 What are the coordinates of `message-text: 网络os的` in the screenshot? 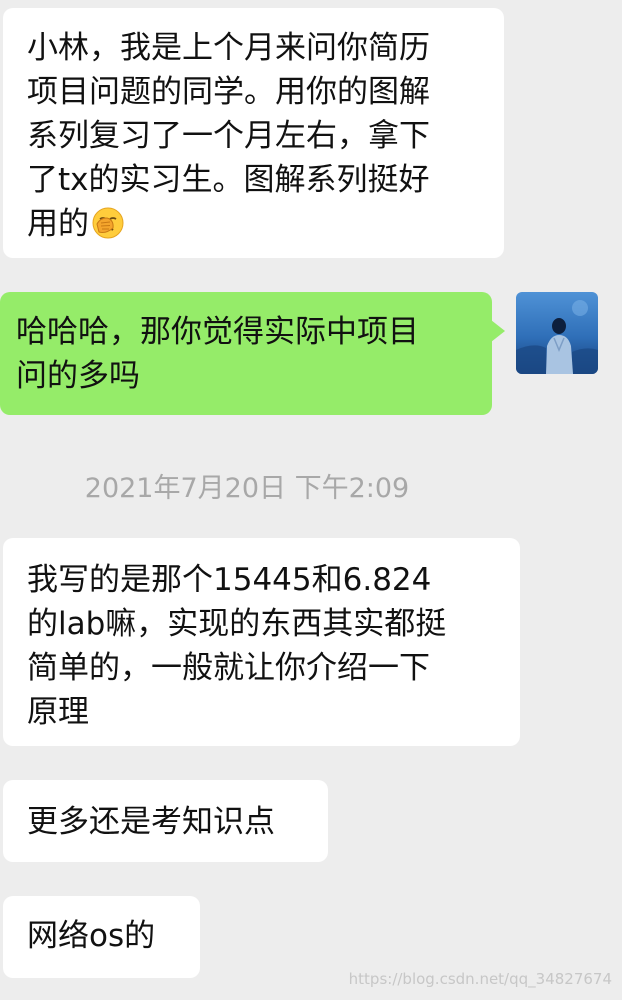 It's located at (91, 936).